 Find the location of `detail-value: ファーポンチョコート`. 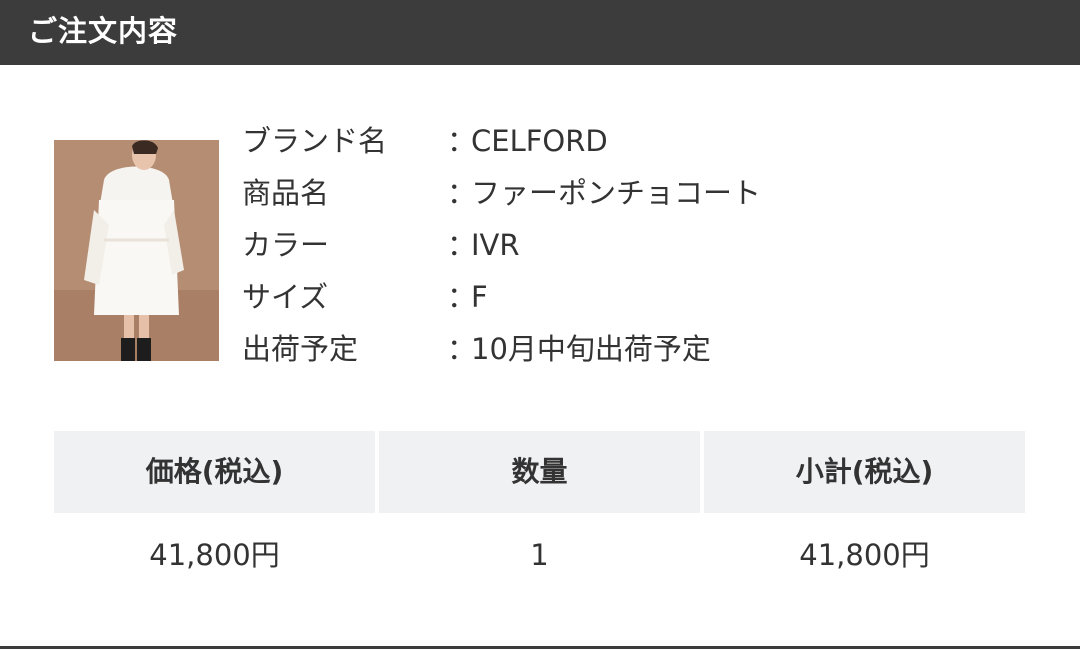

detail-value: ファーポンチョコート is located at coordinates (616, 193).